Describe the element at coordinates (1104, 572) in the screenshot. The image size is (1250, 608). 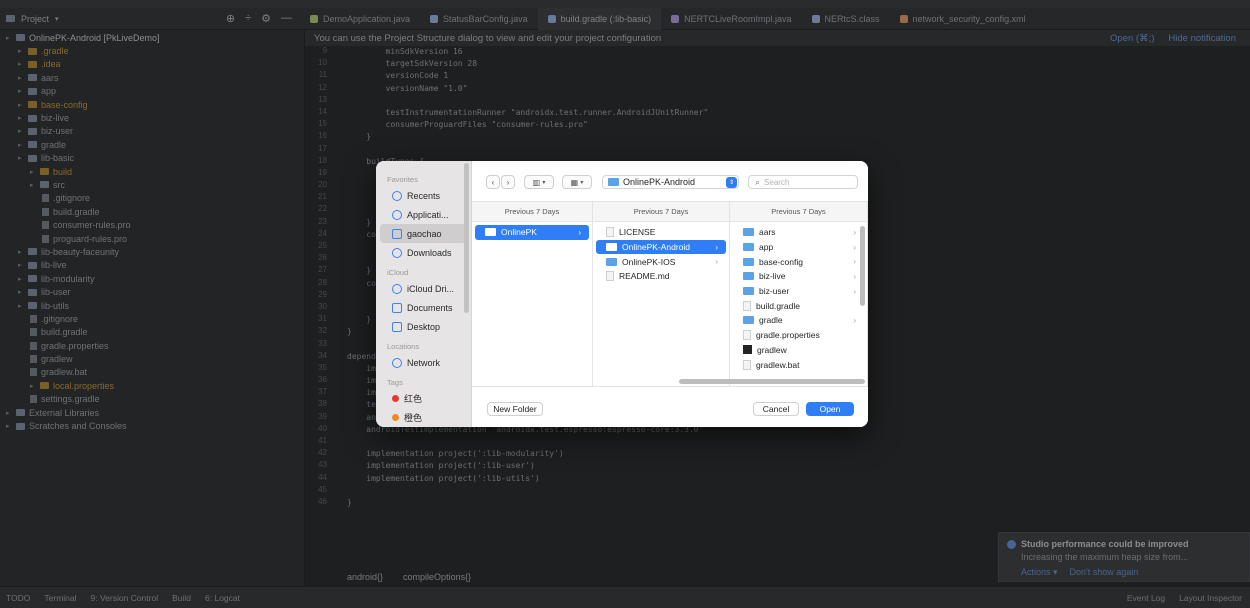
I see `toast-dont-show-link: Don't show again` at that location.